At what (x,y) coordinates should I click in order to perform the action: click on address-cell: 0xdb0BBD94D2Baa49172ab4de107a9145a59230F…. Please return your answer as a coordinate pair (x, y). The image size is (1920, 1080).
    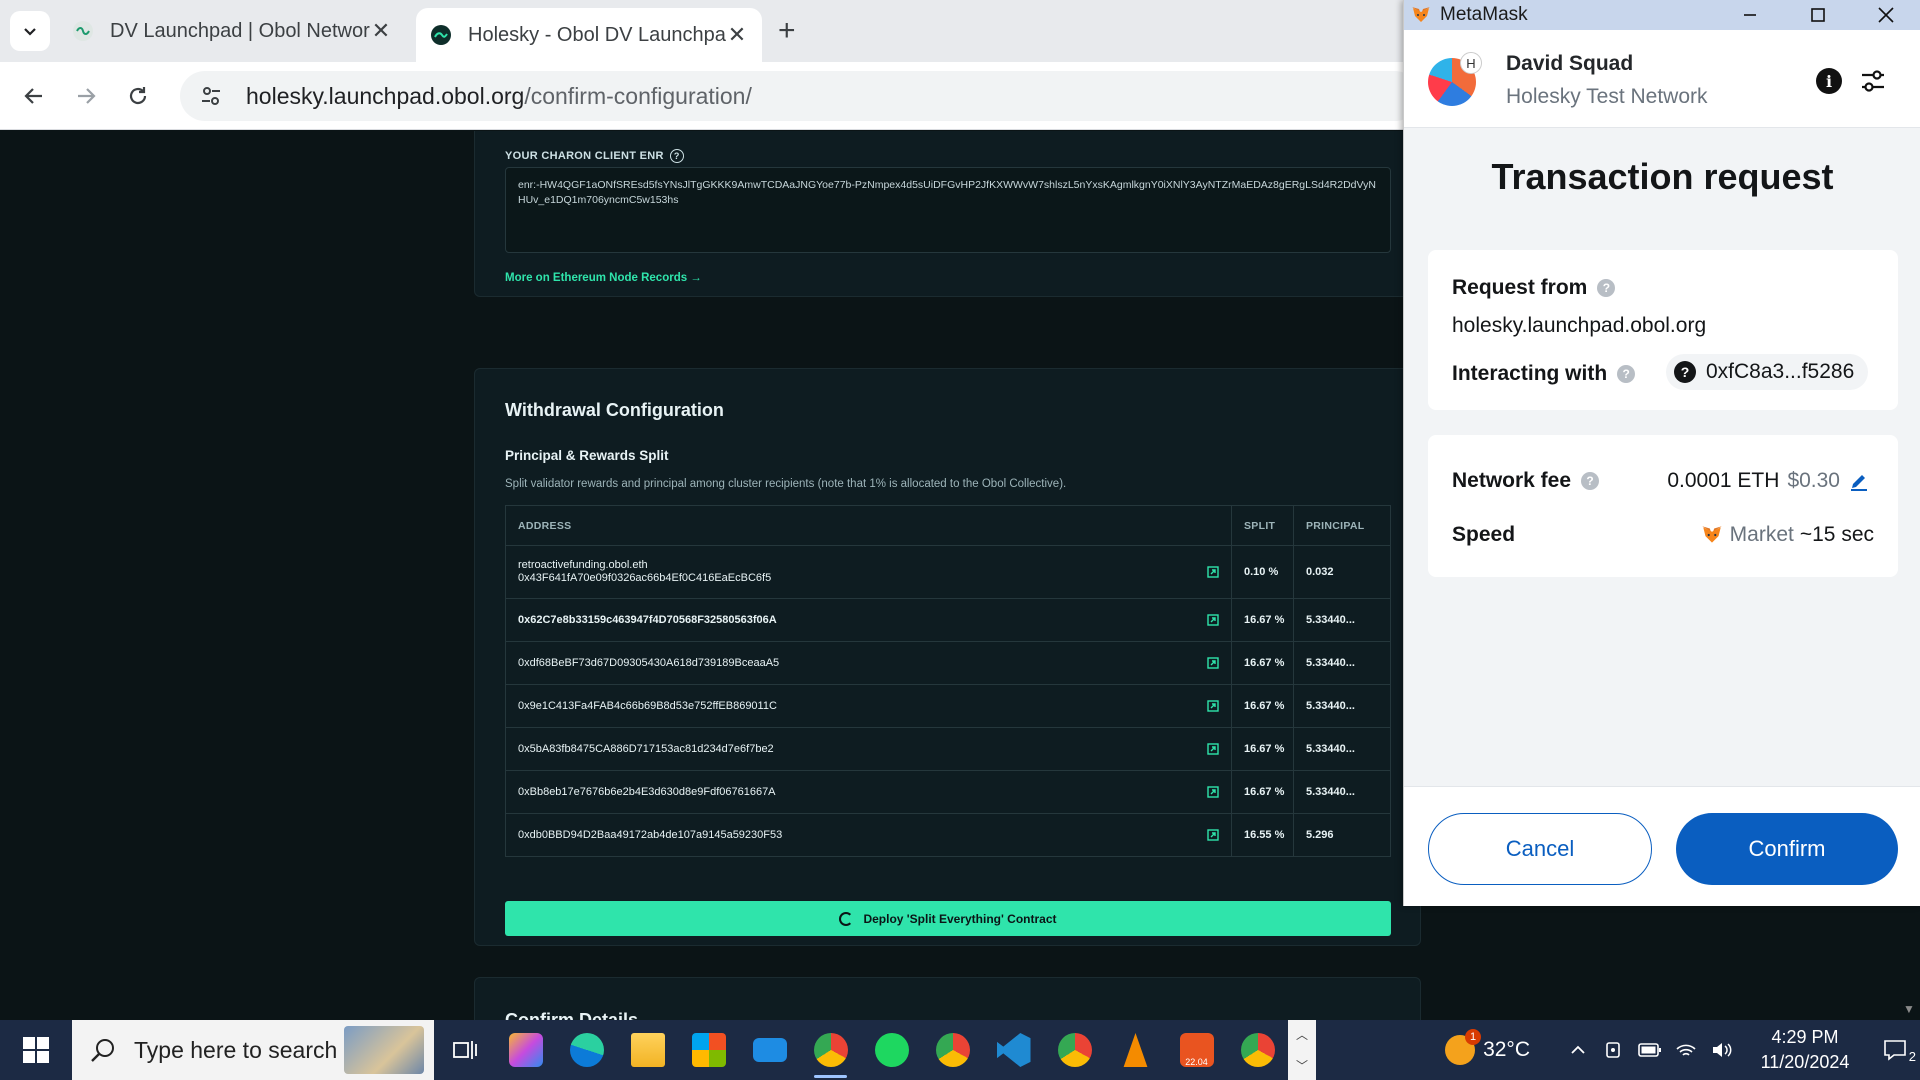
    Looking at the image, I should click on (868, 835).